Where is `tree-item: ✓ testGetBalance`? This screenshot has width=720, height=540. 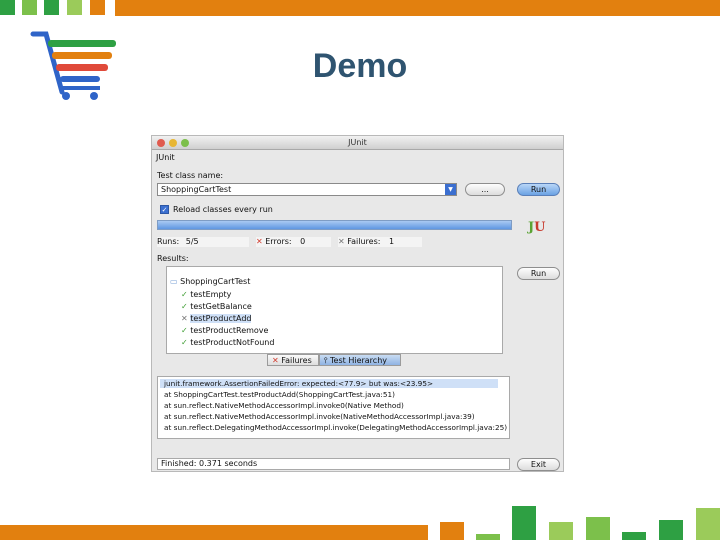
tree-item: ✓ testGetBalance is located at coordinates (216, 306).